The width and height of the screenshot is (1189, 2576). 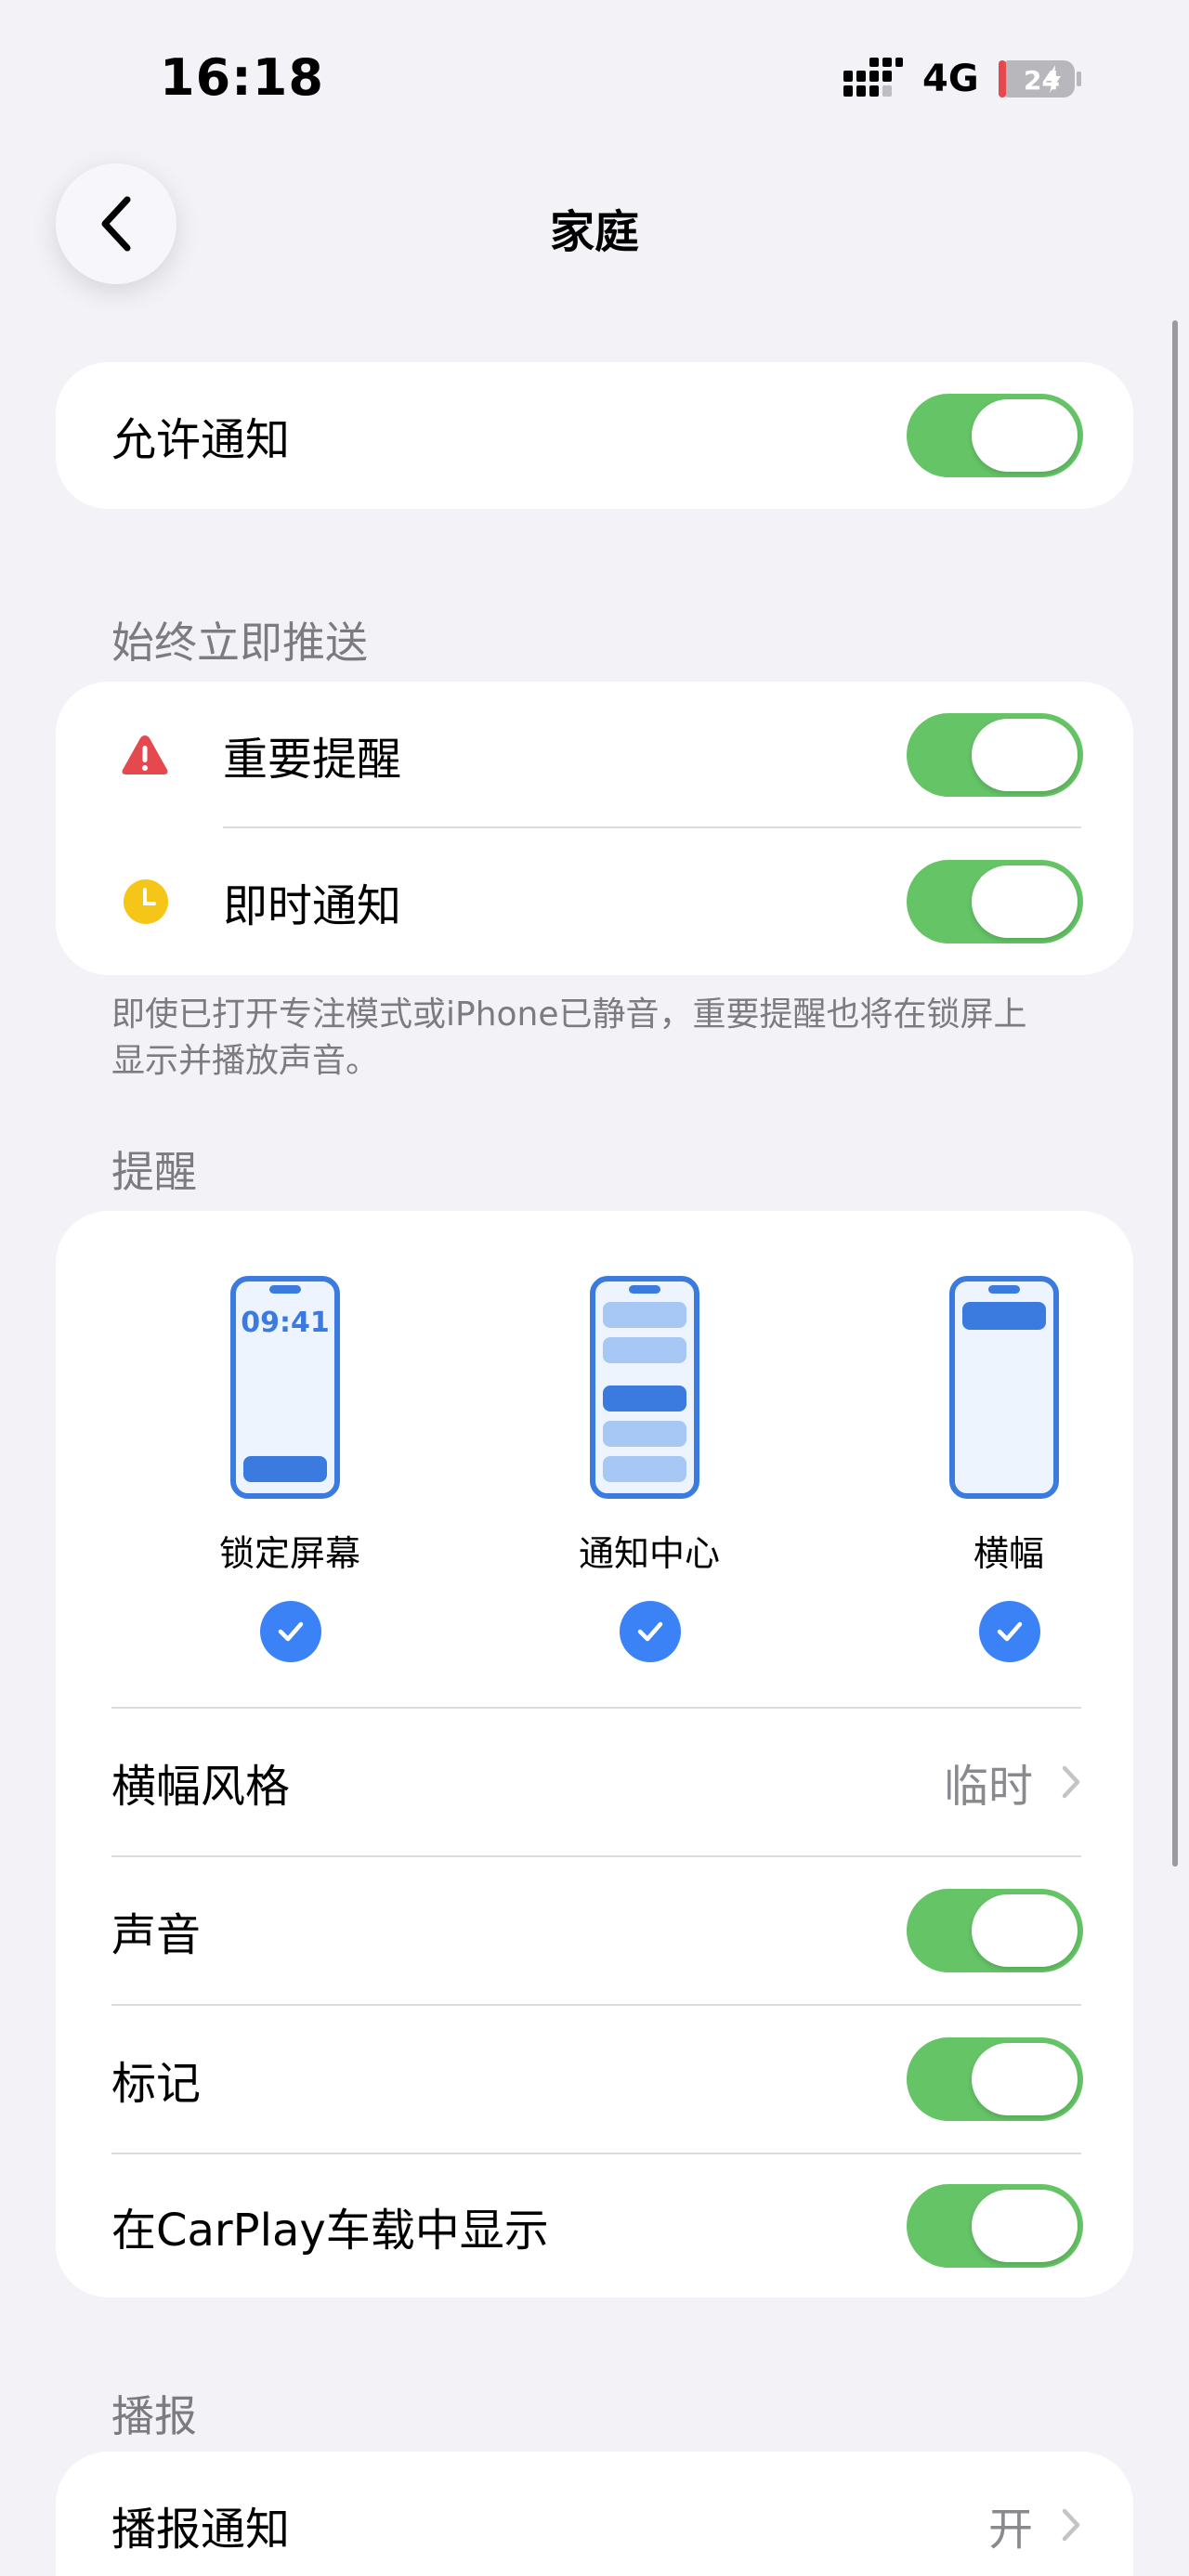 What do you see at coordinates (1034, 2524) in the screenshot?
I see `announce-value-group: 开` at bounding box center [1034, 2524].